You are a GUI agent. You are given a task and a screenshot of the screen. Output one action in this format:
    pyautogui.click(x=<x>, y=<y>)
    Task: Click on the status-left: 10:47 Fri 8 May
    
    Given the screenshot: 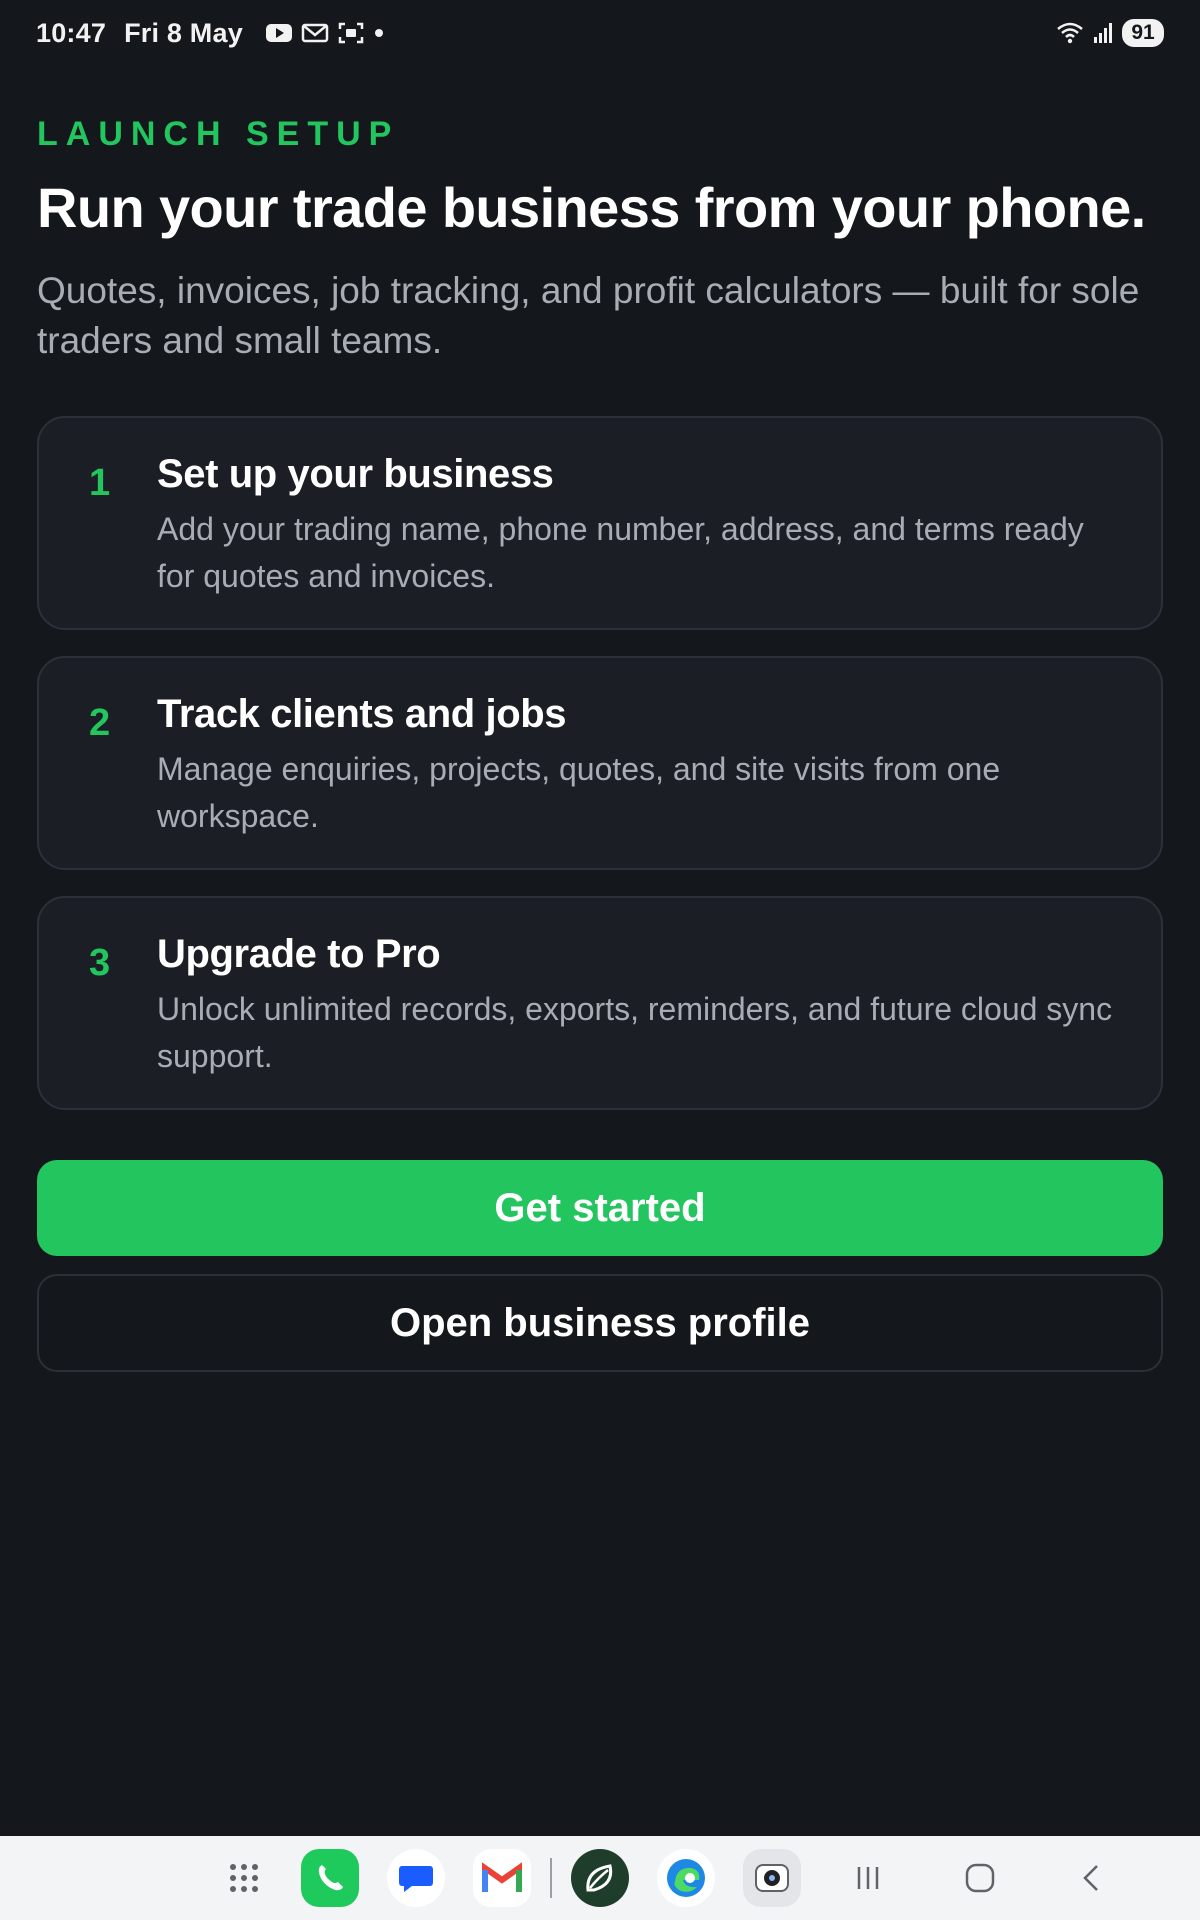 What is the action you would take?
    pyautogui.click(x=210, y=33)
    